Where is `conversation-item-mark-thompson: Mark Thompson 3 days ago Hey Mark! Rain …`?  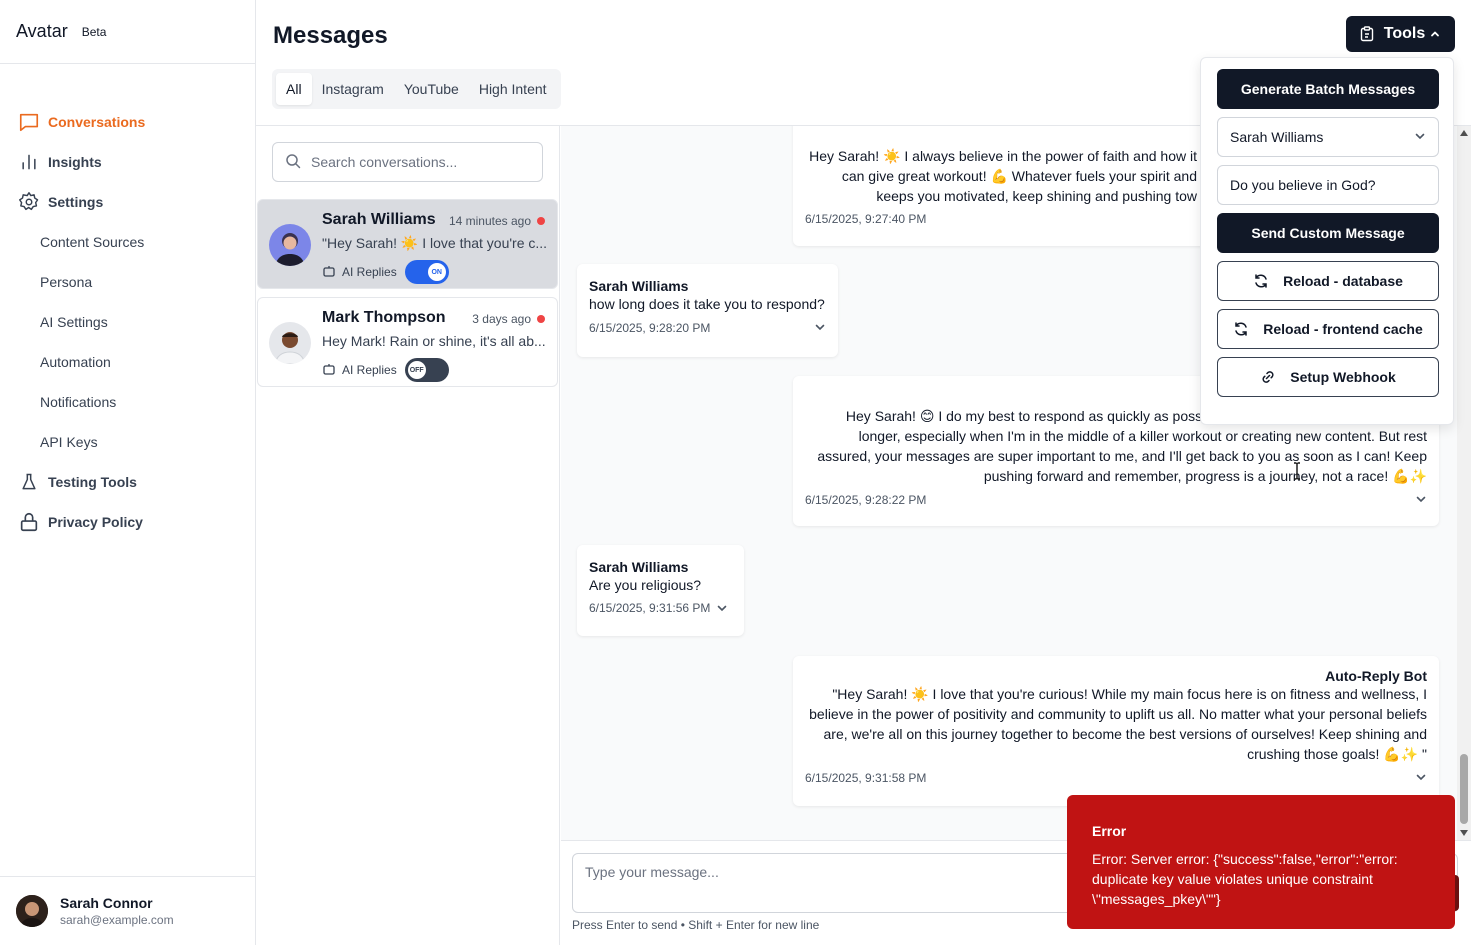
conversation-item-mark-thompson: Mark Thompson 3 days ago Hey Mark! Rain … is located at coordinates (407, 342).